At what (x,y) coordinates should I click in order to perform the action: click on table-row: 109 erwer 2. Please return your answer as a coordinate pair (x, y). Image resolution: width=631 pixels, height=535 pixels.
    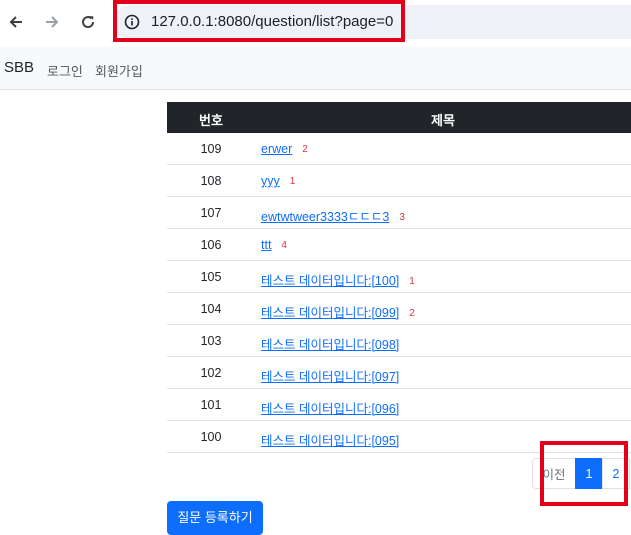
    Looking at the image, I should click on (399, 149).